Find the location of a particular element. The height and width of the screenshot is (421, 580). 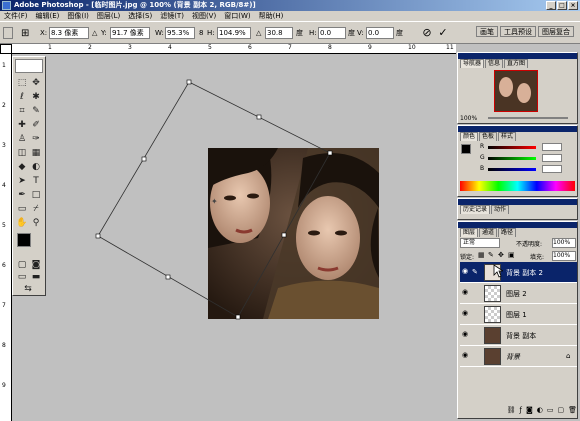

blue-slider is located at coordinates (512, 169).